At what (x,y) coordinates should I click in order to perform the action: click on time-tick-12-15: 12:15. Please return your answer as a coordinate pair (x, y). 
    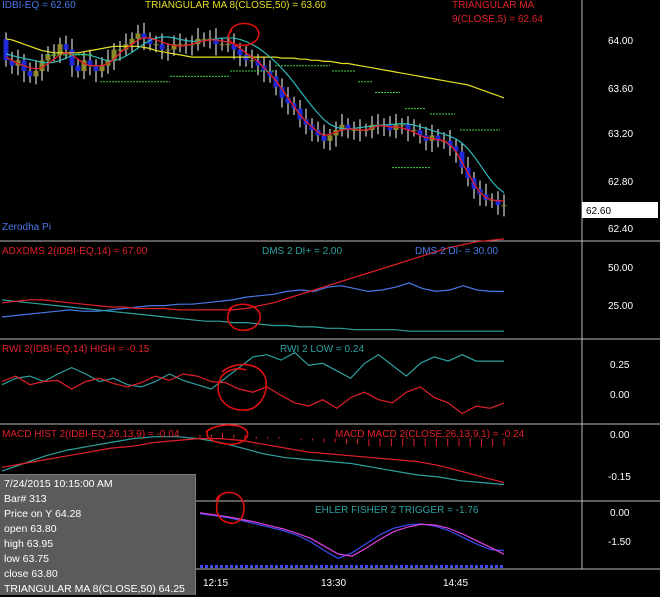
    Looking at the image, I should click on (215, 583).